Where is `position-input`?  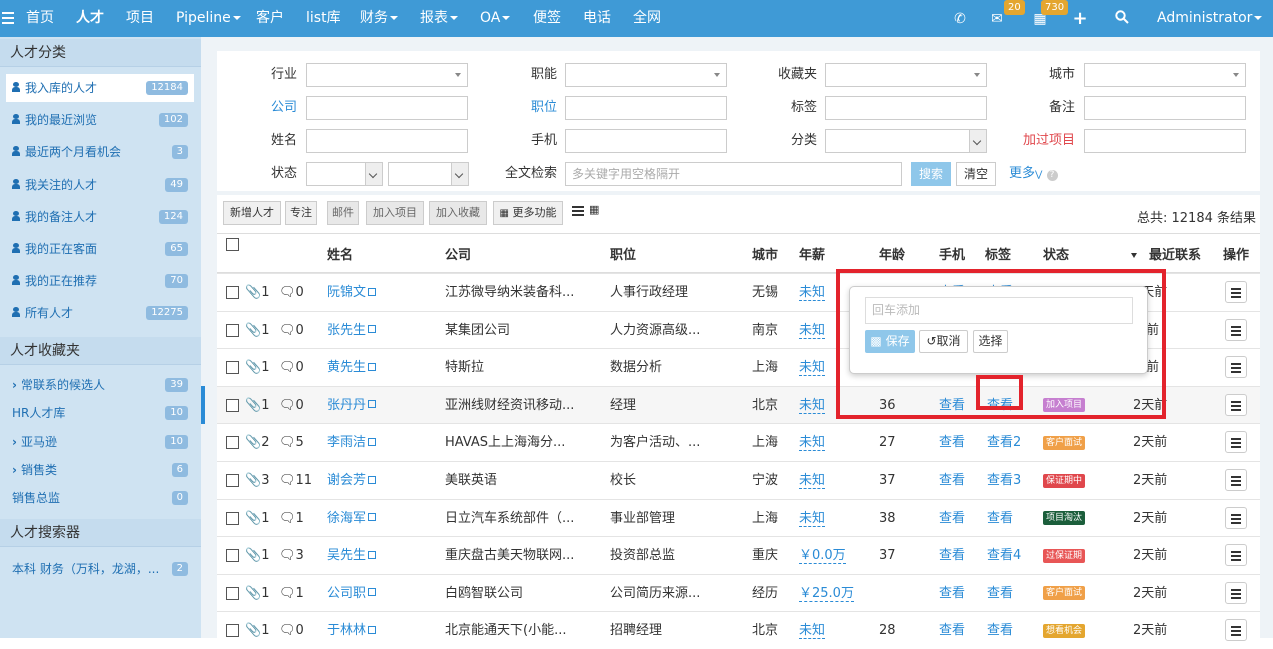 position-input is located at coordinates (646, 108).